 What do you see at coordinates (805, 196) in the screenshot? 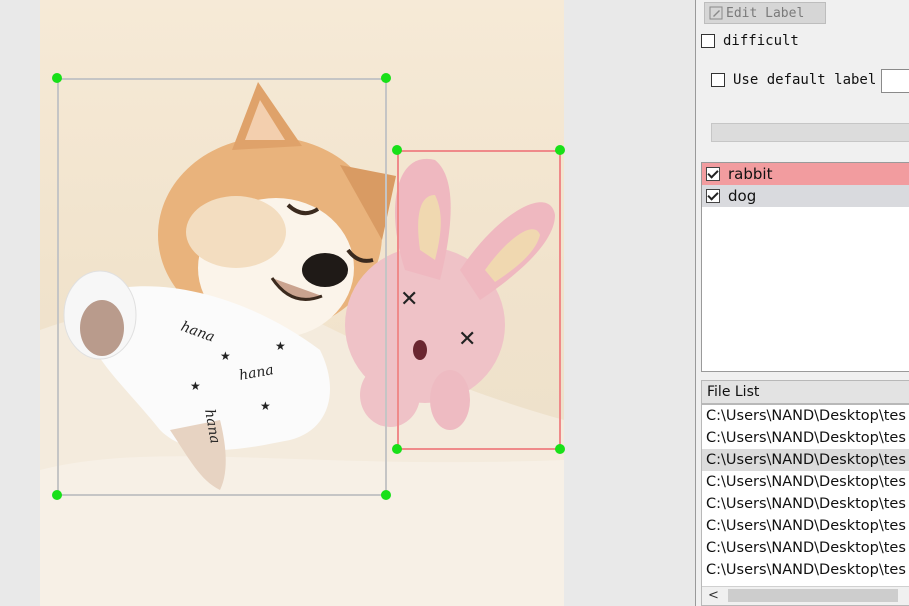
I see `label-item-dog: dog` at bounding box center [805, 196].